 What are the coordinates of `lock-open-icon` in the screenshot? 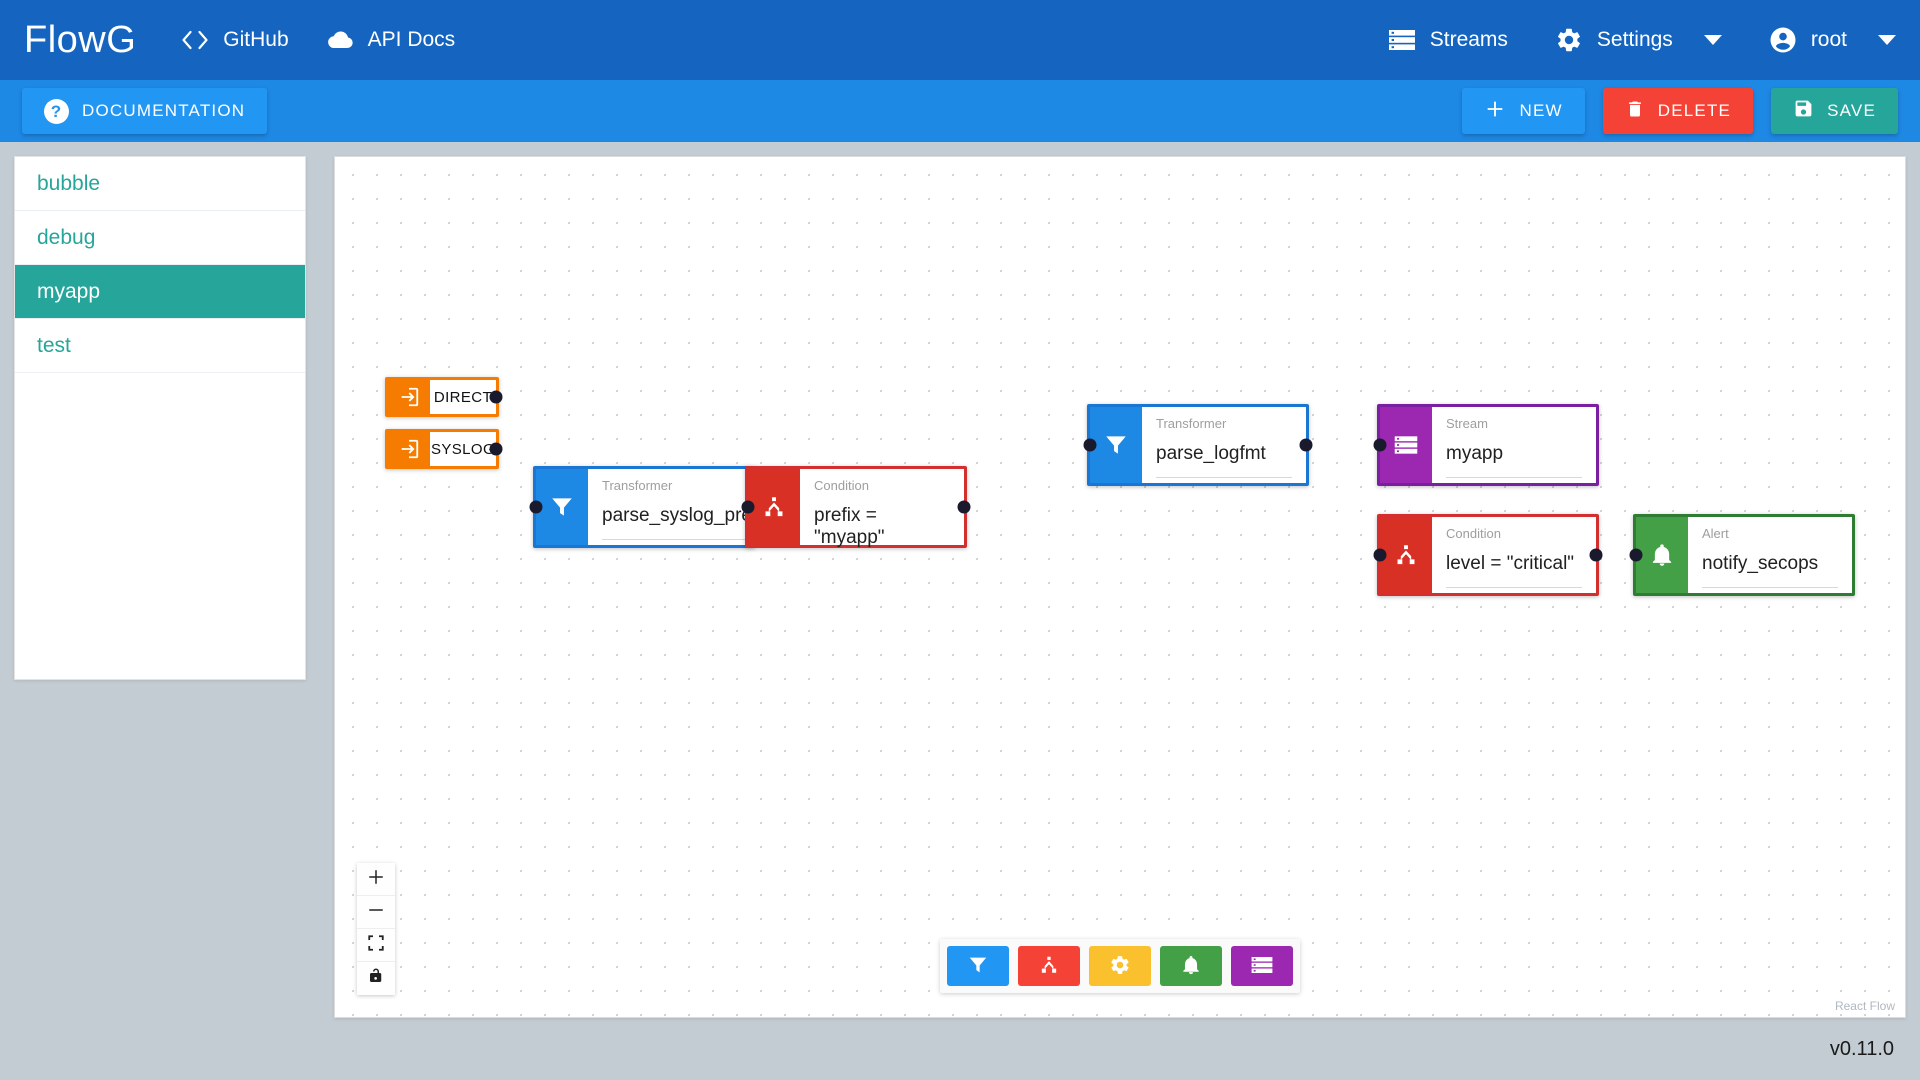 It's located at (376, 978).